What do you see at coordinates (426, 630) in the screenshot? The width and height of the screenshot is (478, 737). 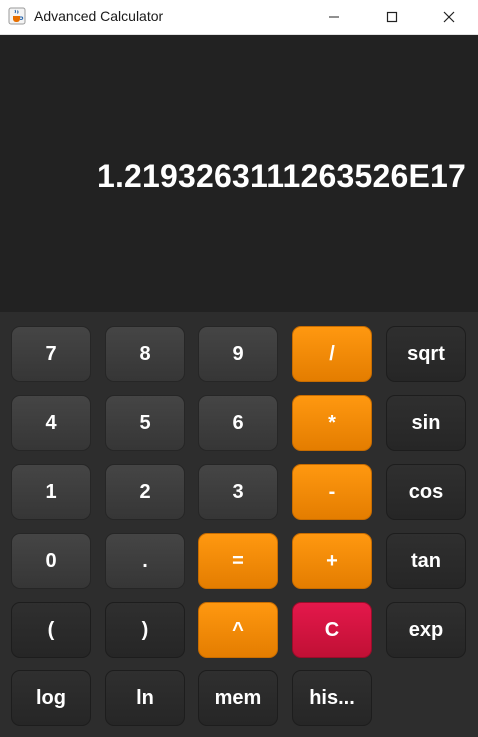 I see `key-exp: exp` at bounding box center [426, 630].